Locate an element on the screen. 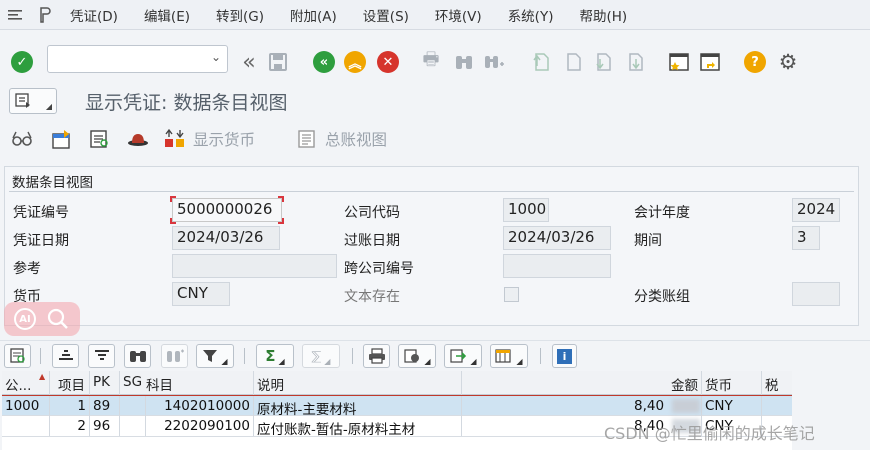 The image size is (870, 450). ai-badge-label: AI is located at coordinates (25, 319).